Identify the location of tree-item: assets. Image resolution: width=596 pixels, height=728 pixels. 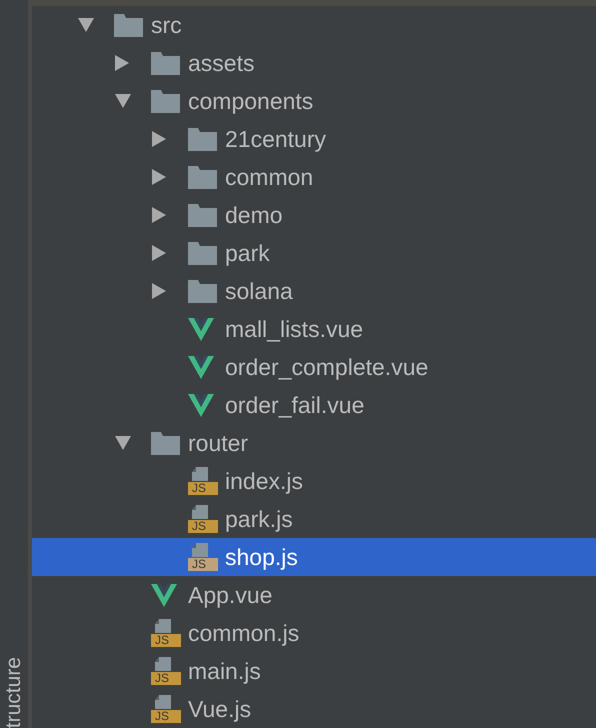
(314, 63).